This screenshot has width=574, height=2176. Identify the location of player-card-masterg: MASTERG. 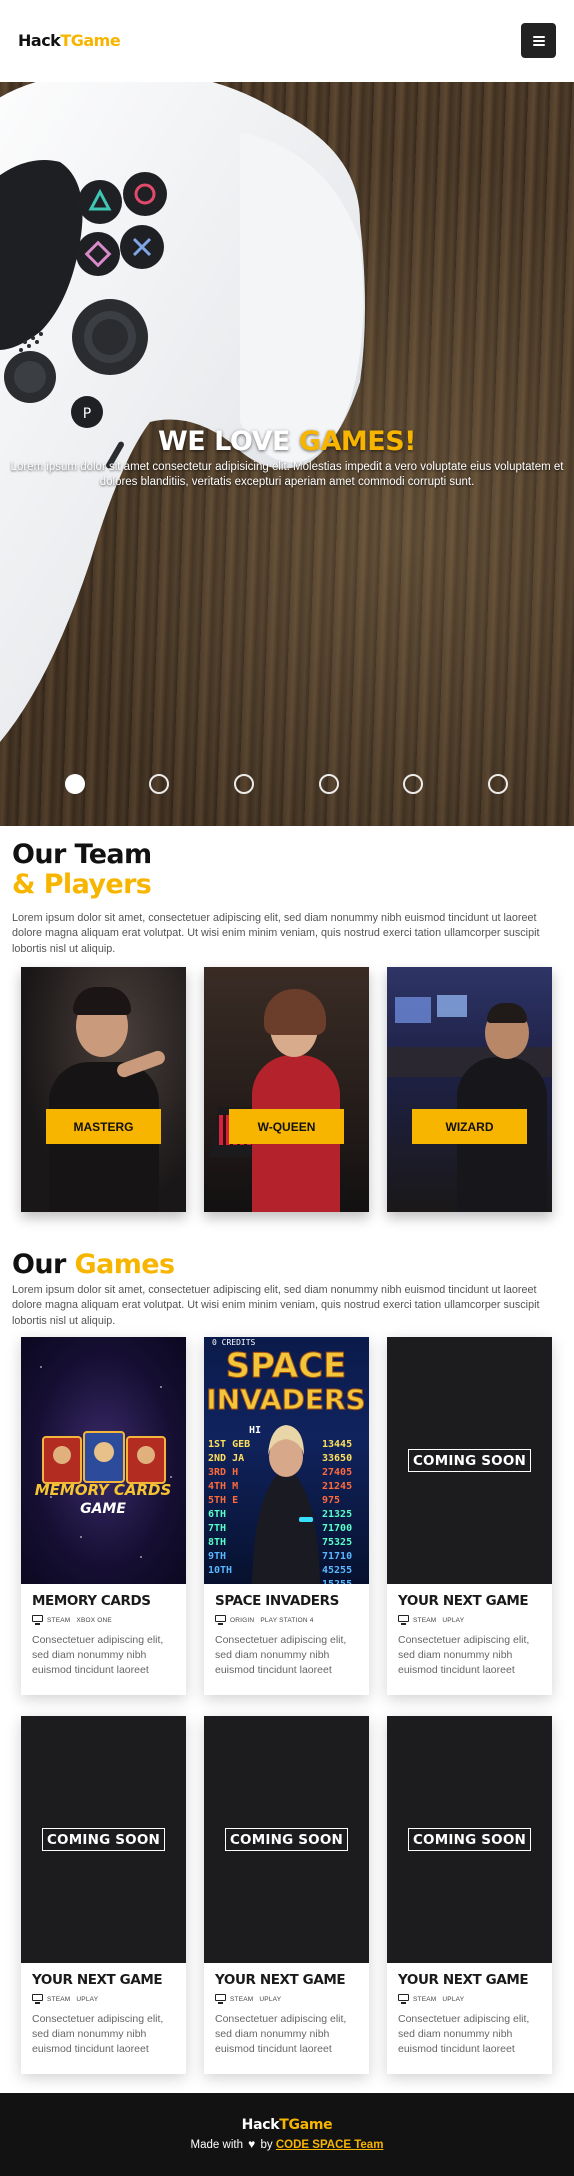
(103, 1089).